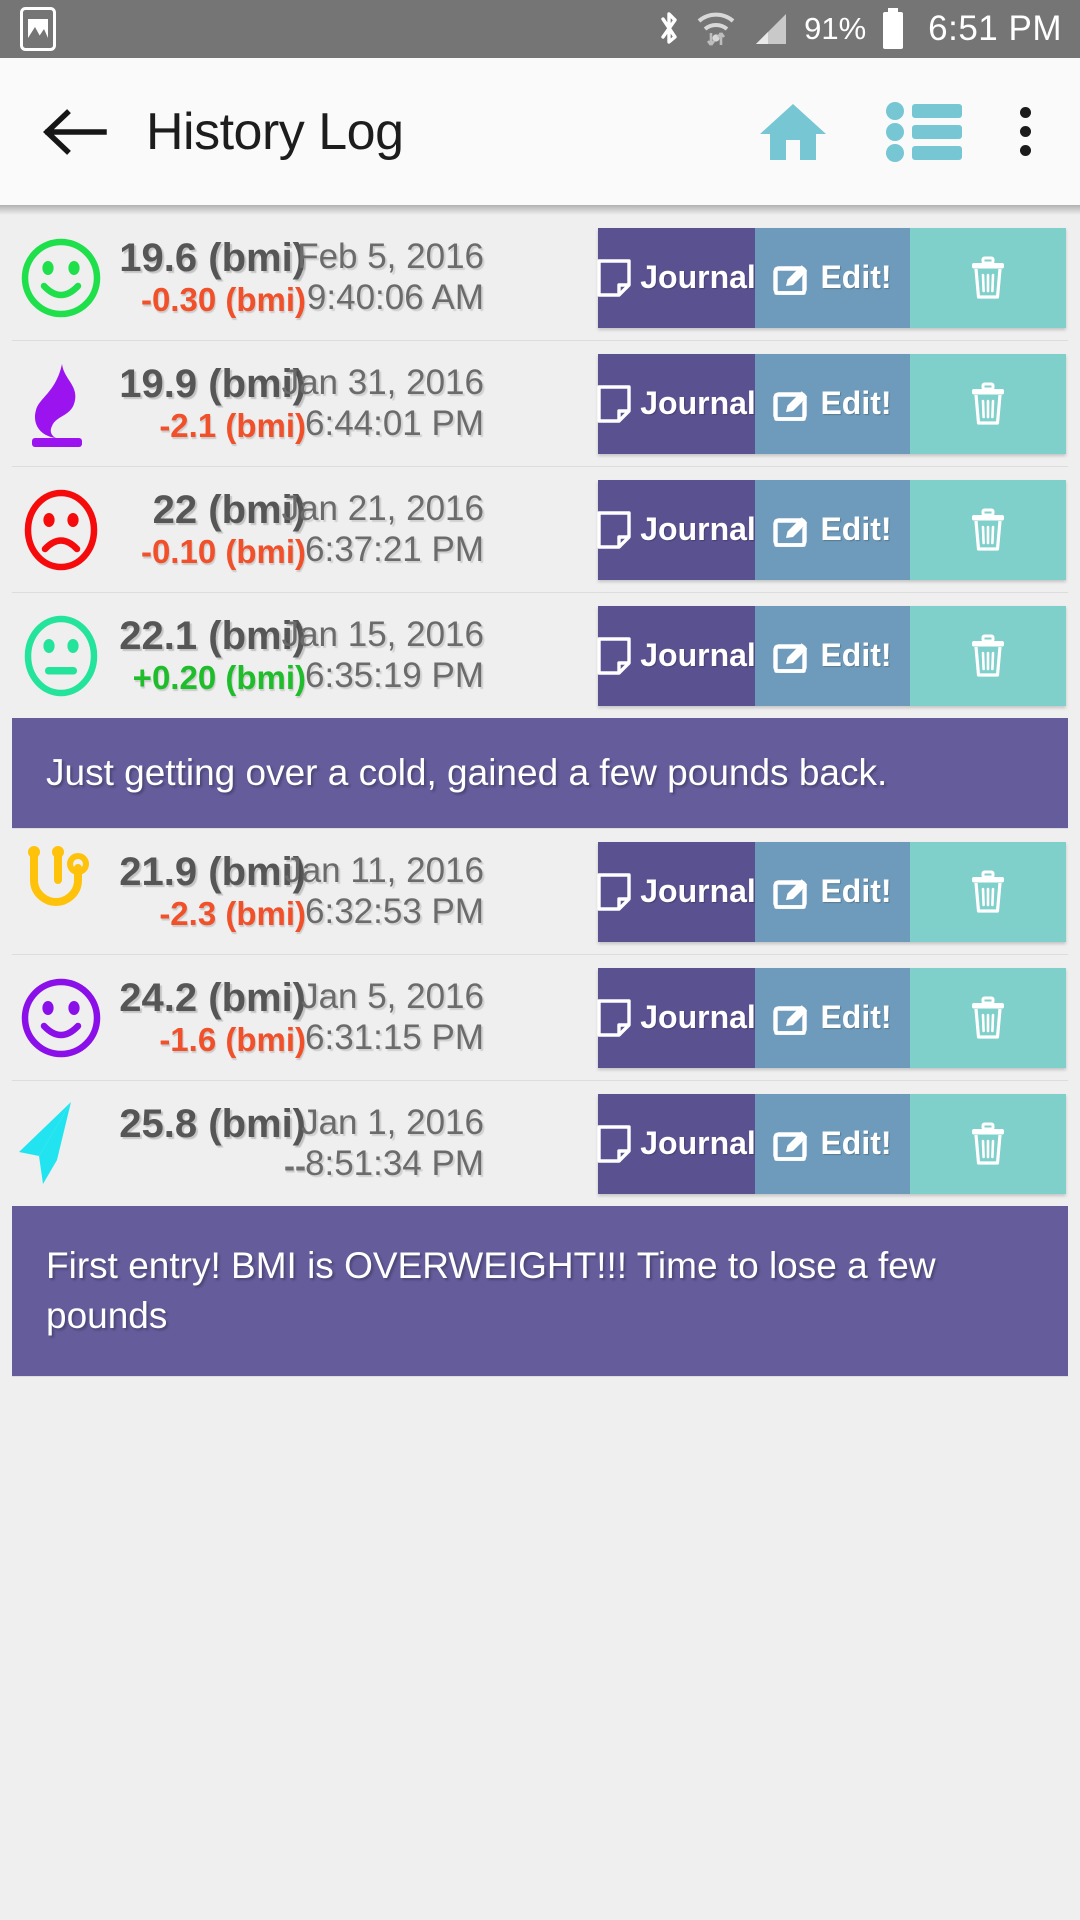  Describe the element at coordinates (924, 131) in the screenshot. I see `list-icon` at that location.